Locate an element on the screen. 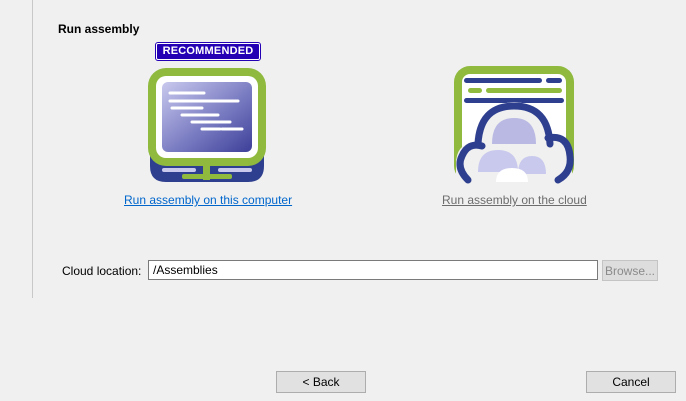  cancel-button: Cancel is located at coordinates (631, 382).